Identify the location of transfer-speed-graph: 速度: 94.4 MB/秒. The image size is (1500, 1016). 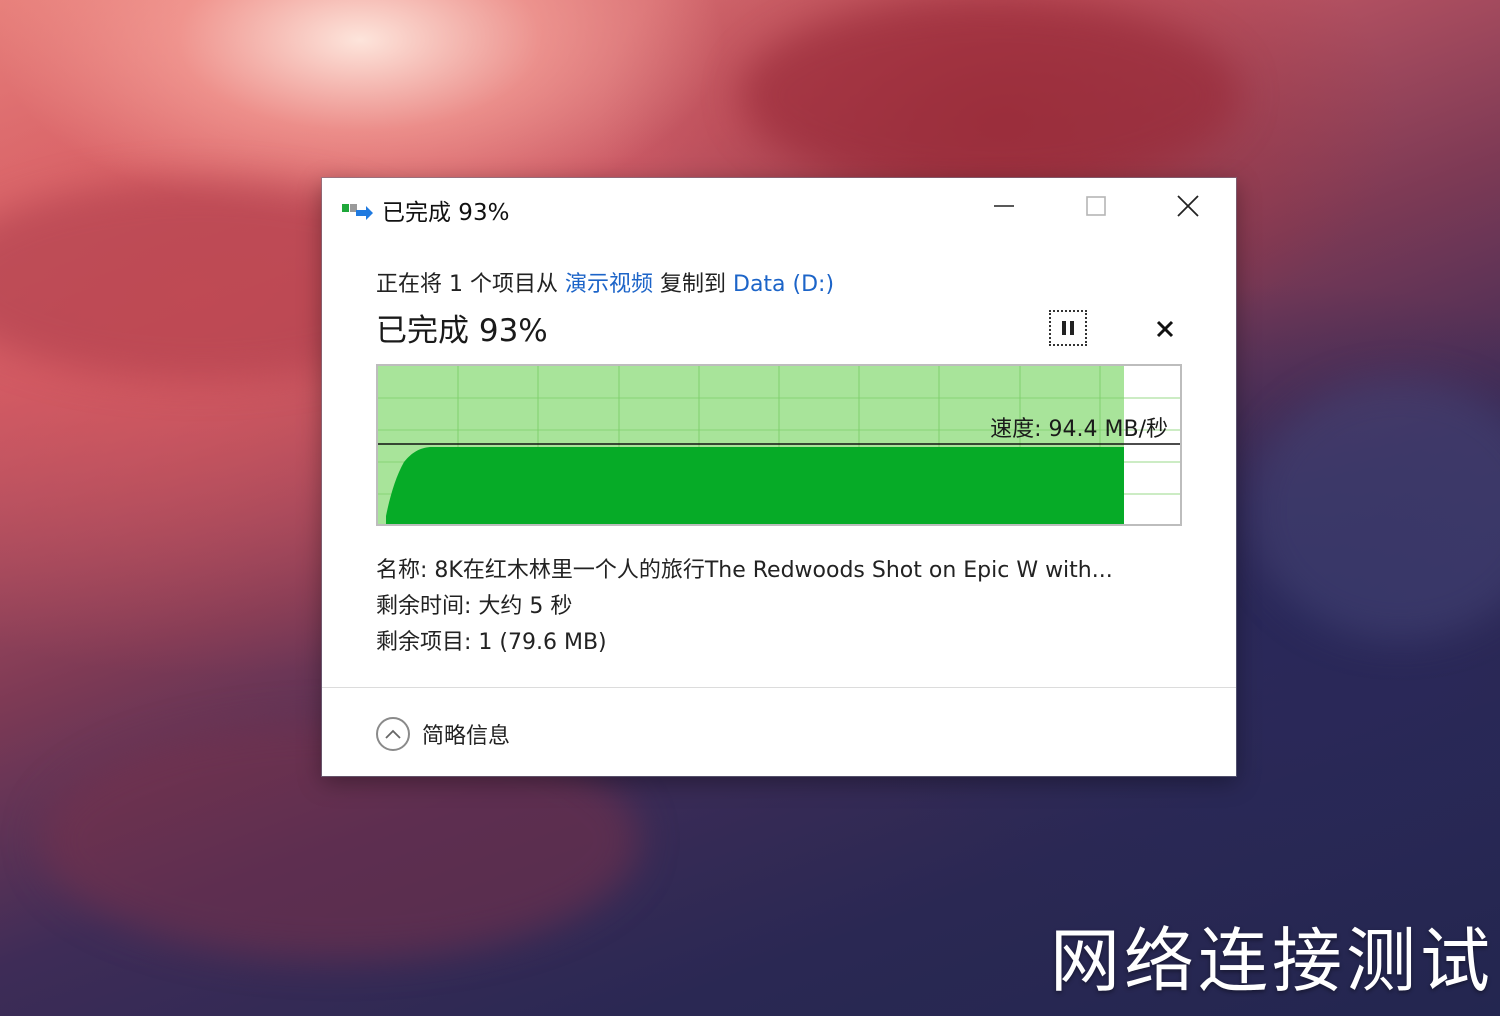
(779, 445).